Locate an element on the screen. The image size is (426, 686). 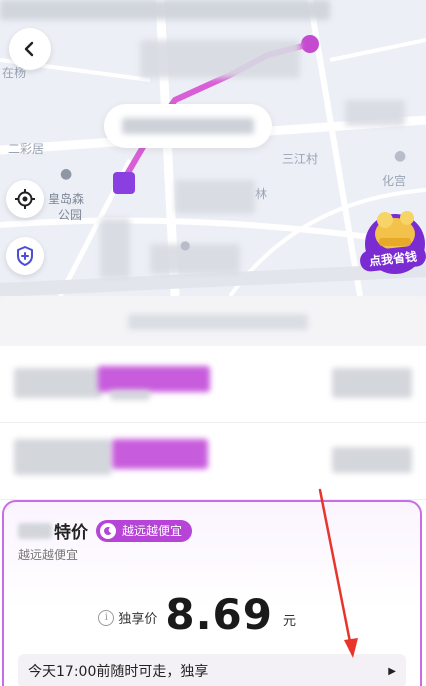
locate-button is located at coordinates (25, 199).